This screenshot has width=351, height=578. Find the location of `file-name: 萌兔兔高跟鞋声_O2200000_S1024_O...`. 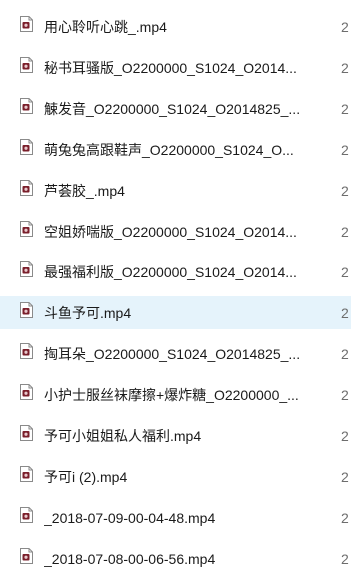

file-name: 萌兔兔高跟鞋声_O2200000_S1024_O... is located at coordinates (169, 149).